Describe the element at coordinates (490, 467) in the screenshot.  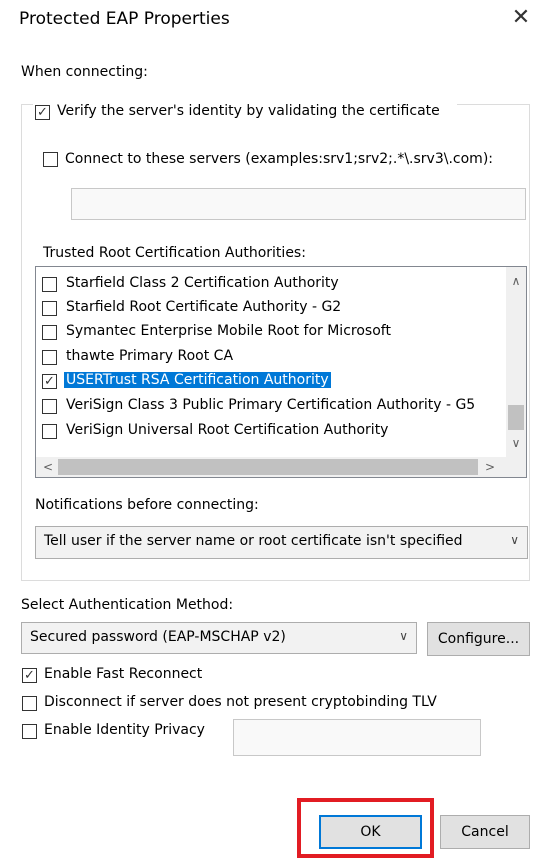
I see `scroll-right-icon: >` at that location.